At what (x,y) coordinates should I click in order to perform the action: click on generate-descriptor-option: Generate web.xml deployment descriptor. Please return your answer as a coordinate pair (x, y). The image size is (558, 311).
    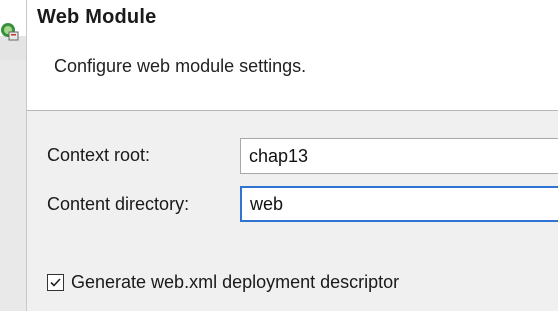
    Looking at the image, I should click on (223, 282).